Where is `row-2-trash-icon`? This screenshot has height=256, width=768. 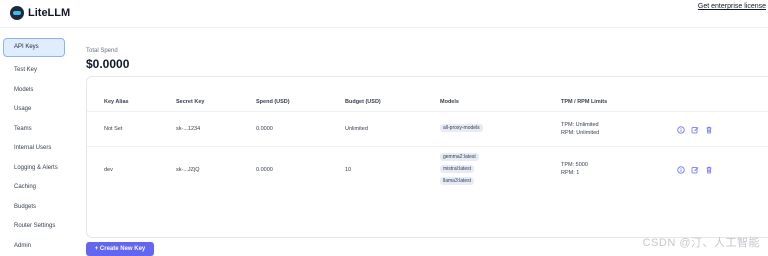 row-2-trash-icon is located at coordinates (709, 170).